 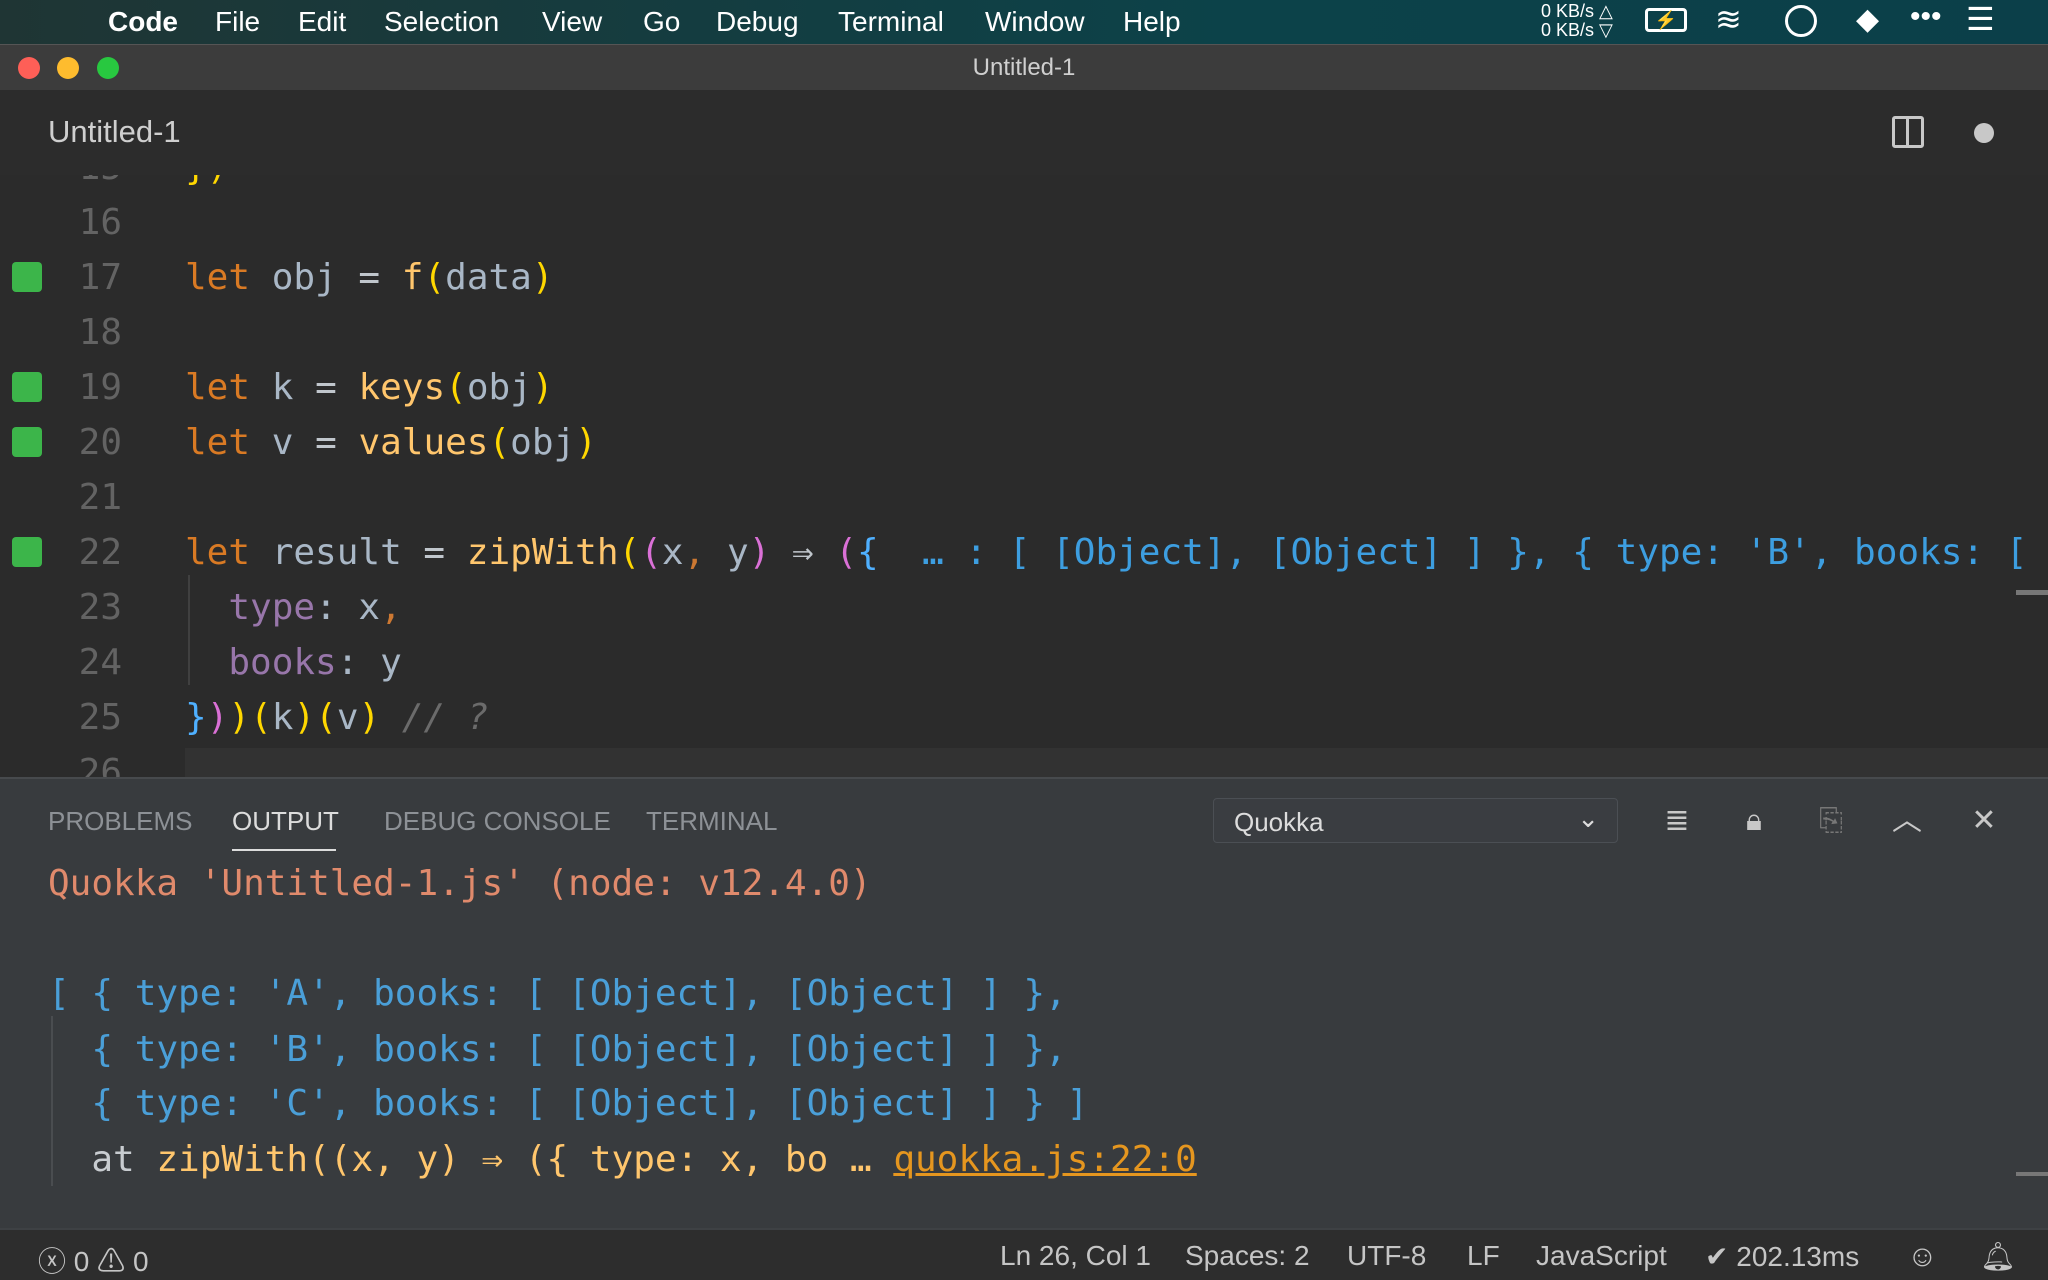 What do you see at coordinates (1024, 331) in the screenshot?
I see `code-line: 18` at bounding box center [1024, 331].